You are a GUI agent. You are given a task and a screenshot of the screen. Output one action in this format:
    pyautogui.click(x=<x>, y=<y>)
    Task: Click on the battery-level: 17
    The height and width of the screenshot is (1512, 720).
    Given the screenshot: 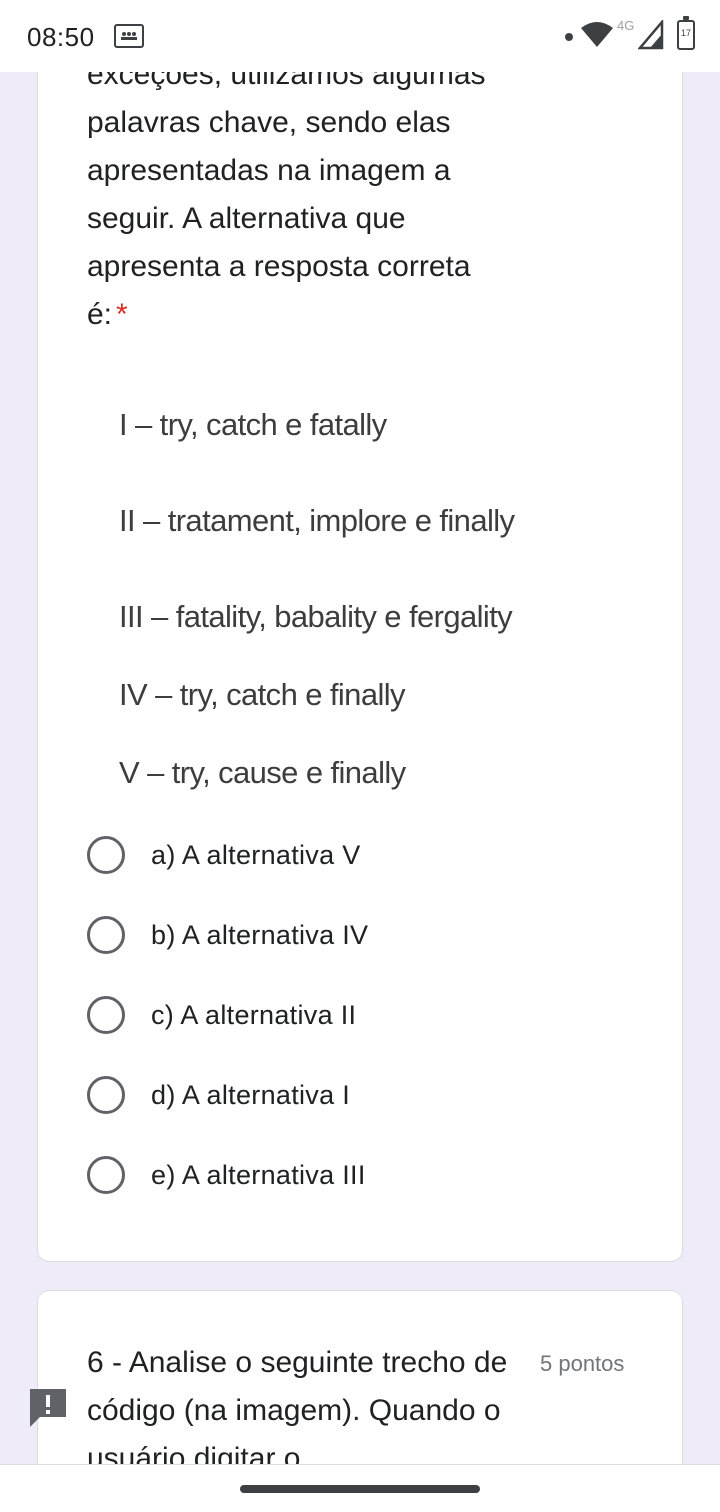 What is the action you would take?
    pyautogui.click(x=685, y=33)
    